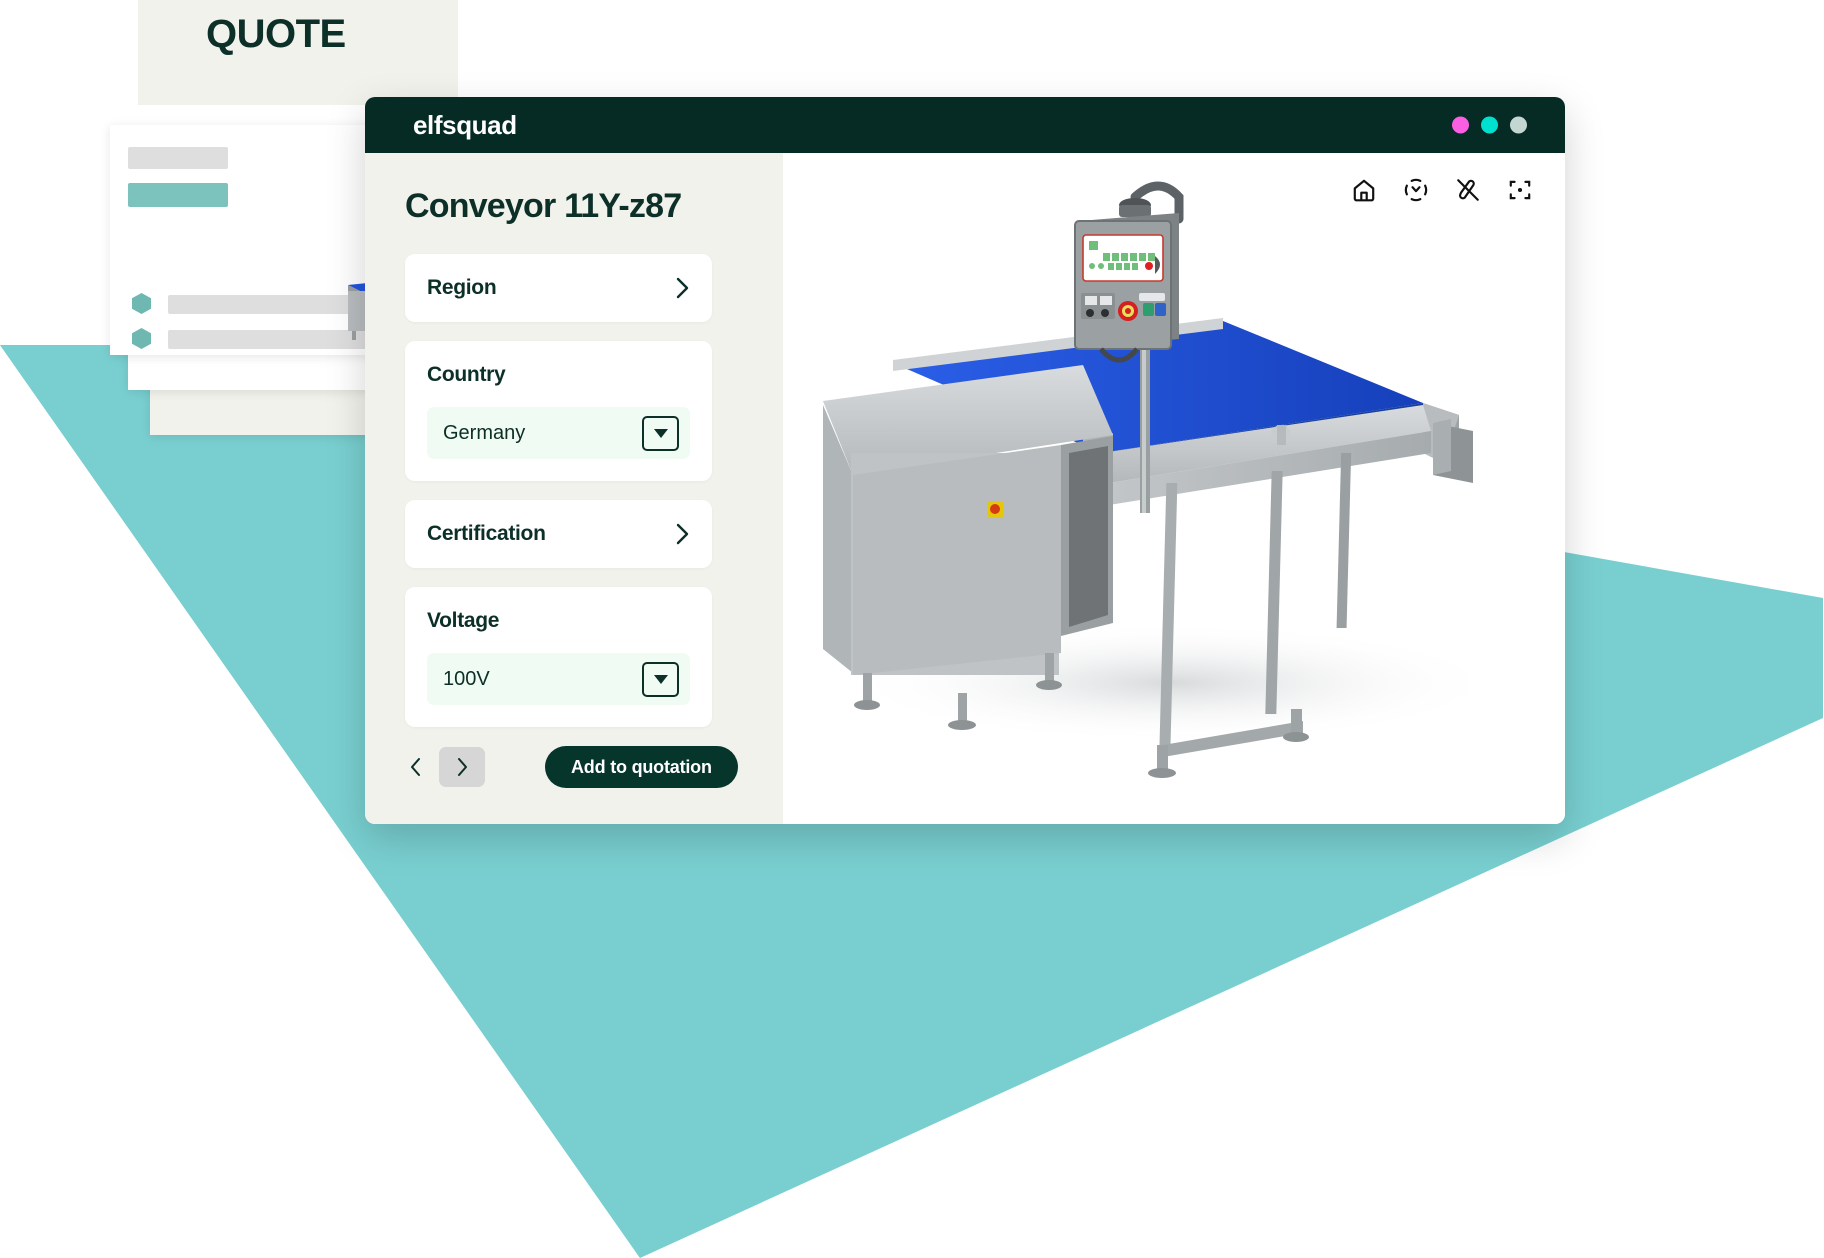  I want to click on field-country-label: Country, so click(466, 374).